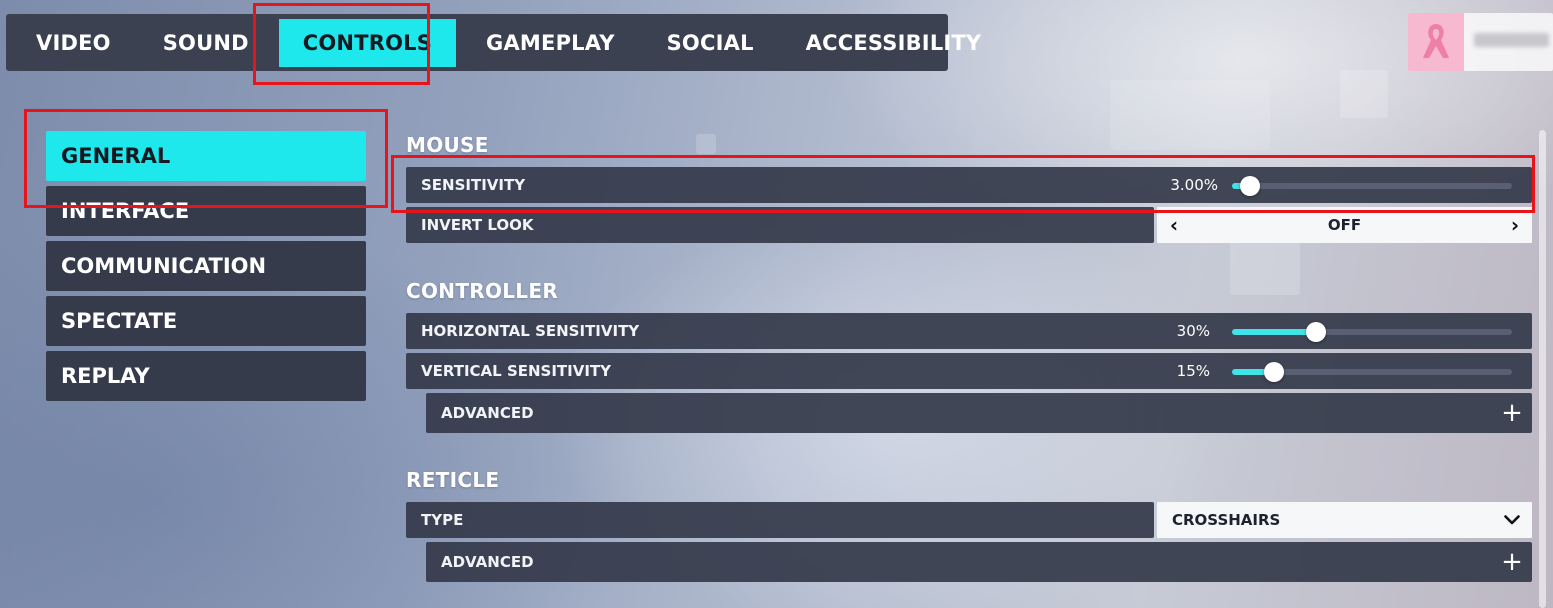 This screenshot has width=1553, height=608. What do you see at coordinates (1372, 372) in the screenshot?
I see `vertical-sensitivity-slider` at bounding box center [1372, 372].